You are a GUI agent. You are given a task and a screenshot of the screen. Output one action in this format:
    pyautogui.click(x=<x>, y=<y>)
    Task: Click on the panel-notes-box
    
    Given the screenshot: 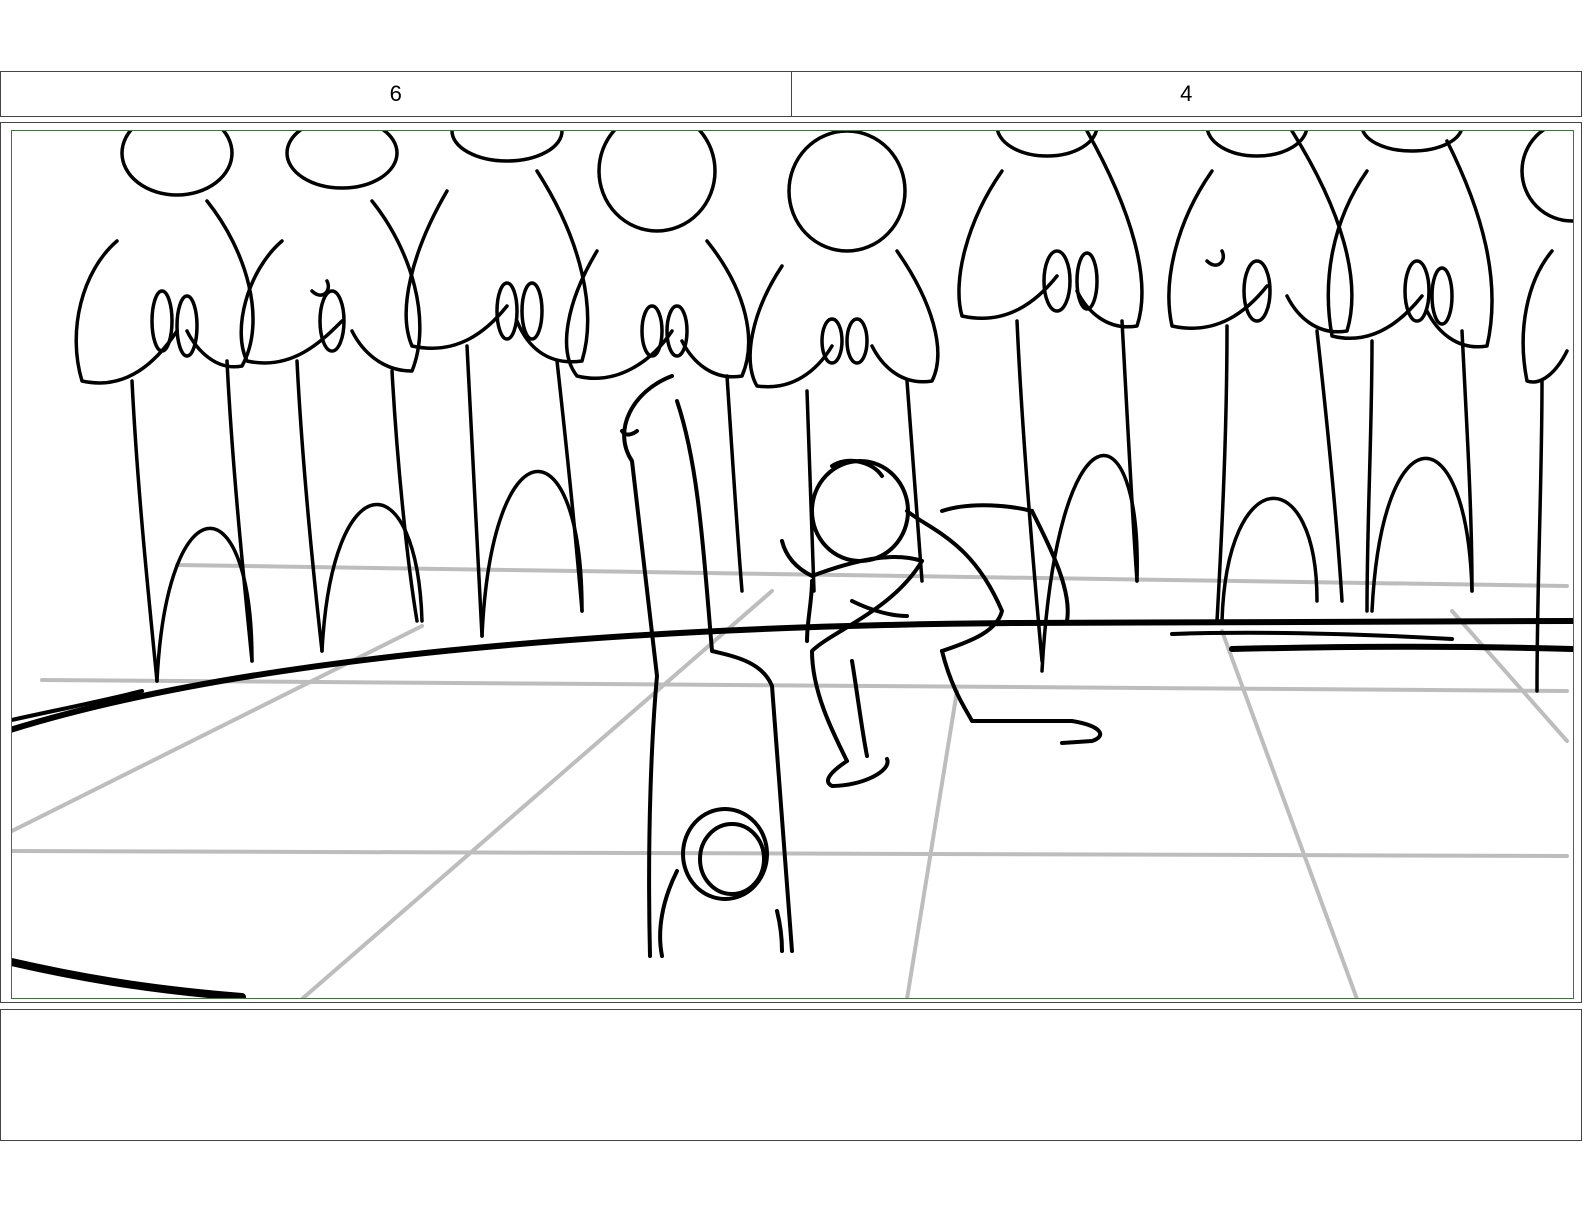 What is the action you would take?
    pyautogui.click(x=791, y=1075)
    